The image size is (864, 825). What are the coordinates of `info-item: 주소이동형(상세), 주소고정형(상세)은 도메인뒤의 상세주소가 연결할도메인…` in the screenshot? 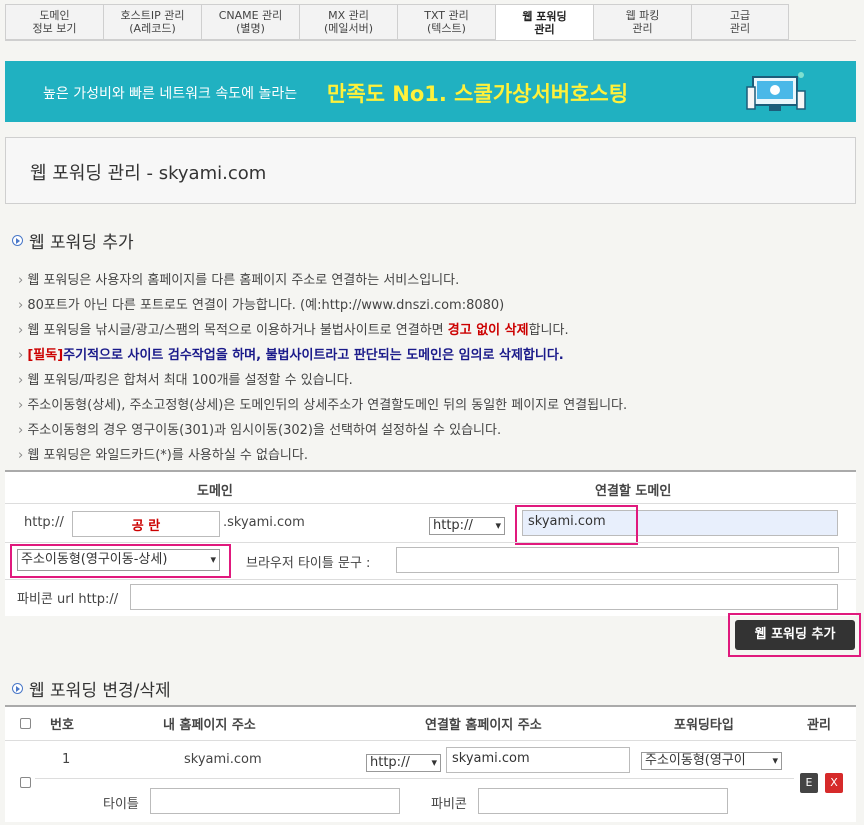 It's located at (322, 405).